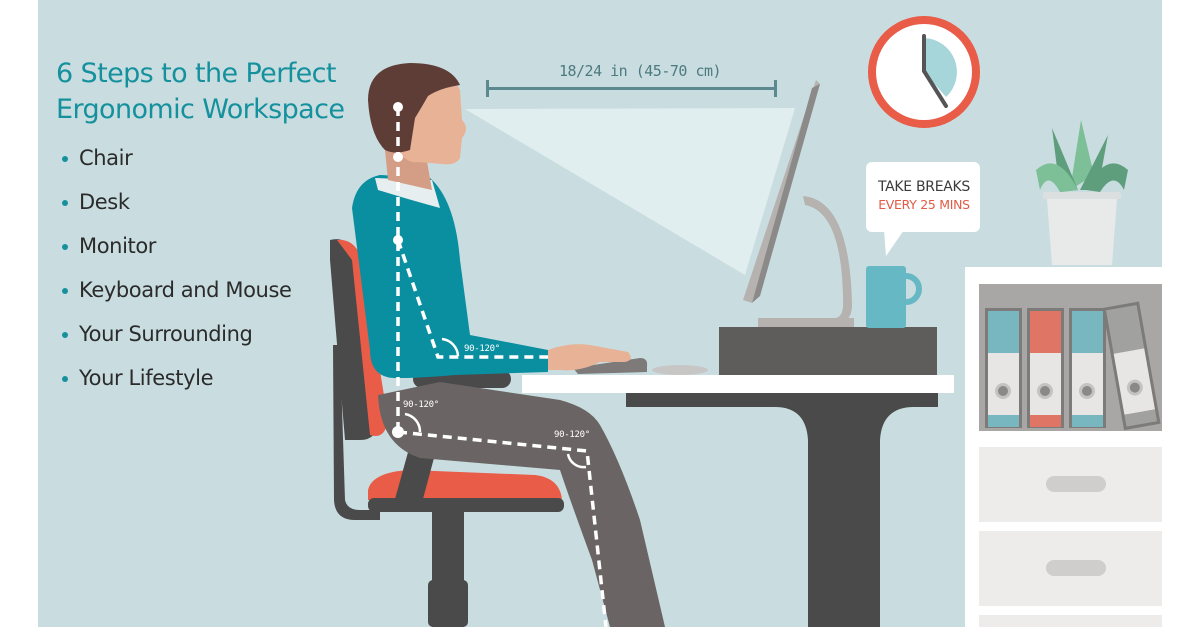 The width and height of the screenshot is (1200, 627). I want to click on step-label: Your Lifestyle, so click(146, 378).